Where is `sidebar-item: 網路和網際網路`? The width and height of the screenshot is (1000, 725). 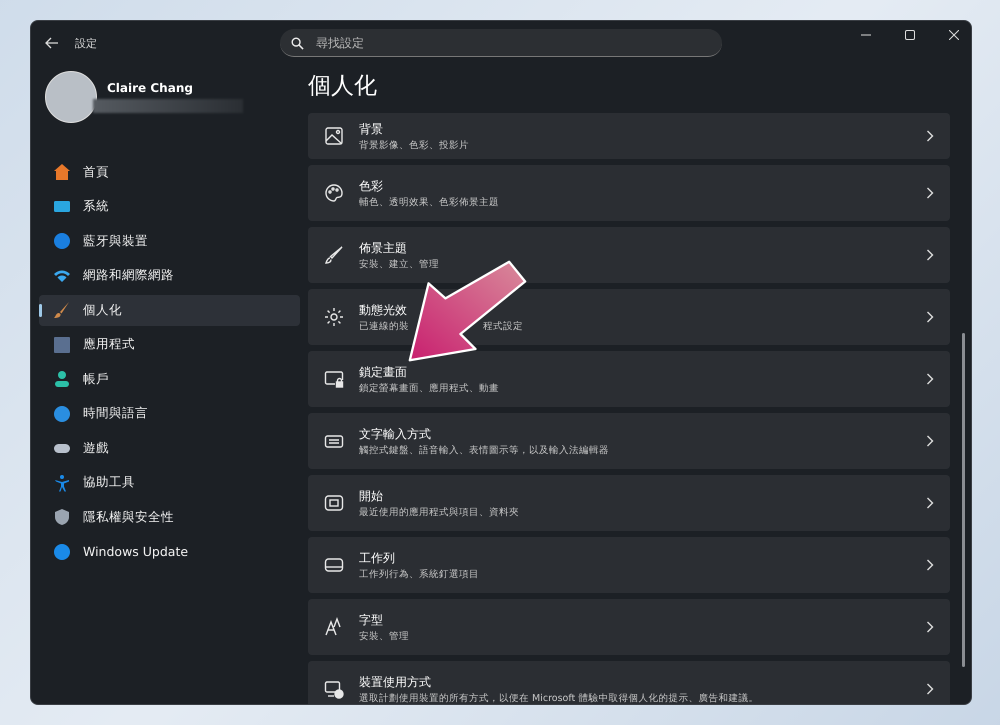 sidebar-item: 網路和網際網路 is located at coordinates (169, 275).